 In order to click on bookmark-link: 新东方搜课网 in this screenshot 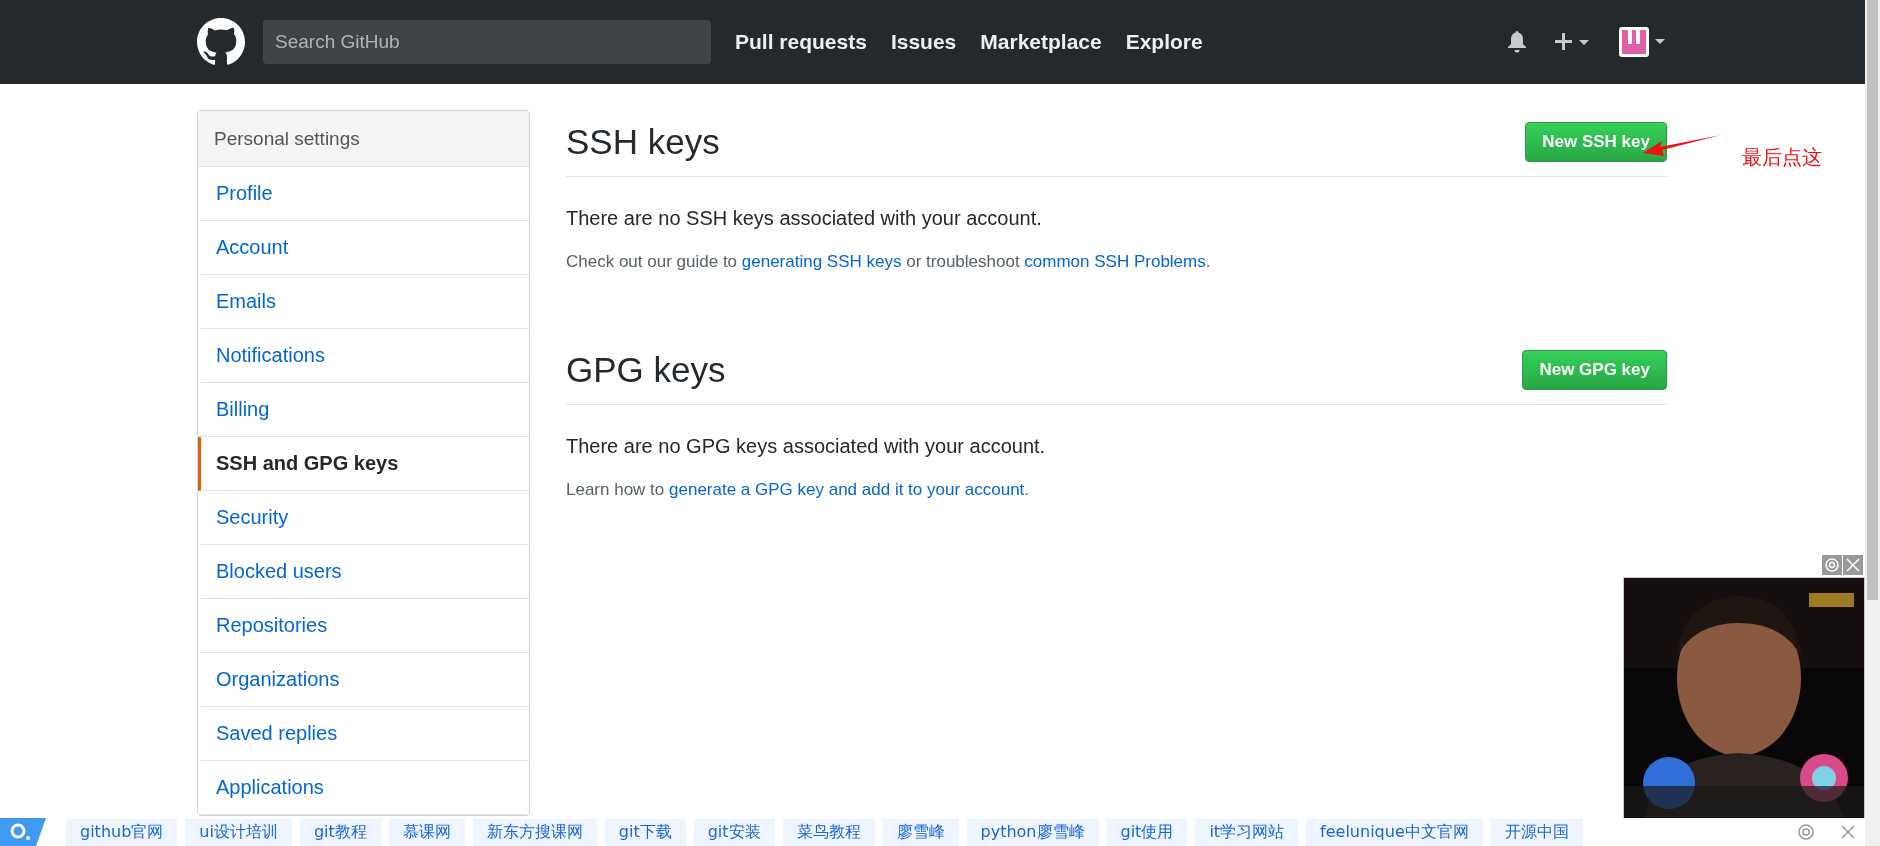, I will do `click(534, 832)`.